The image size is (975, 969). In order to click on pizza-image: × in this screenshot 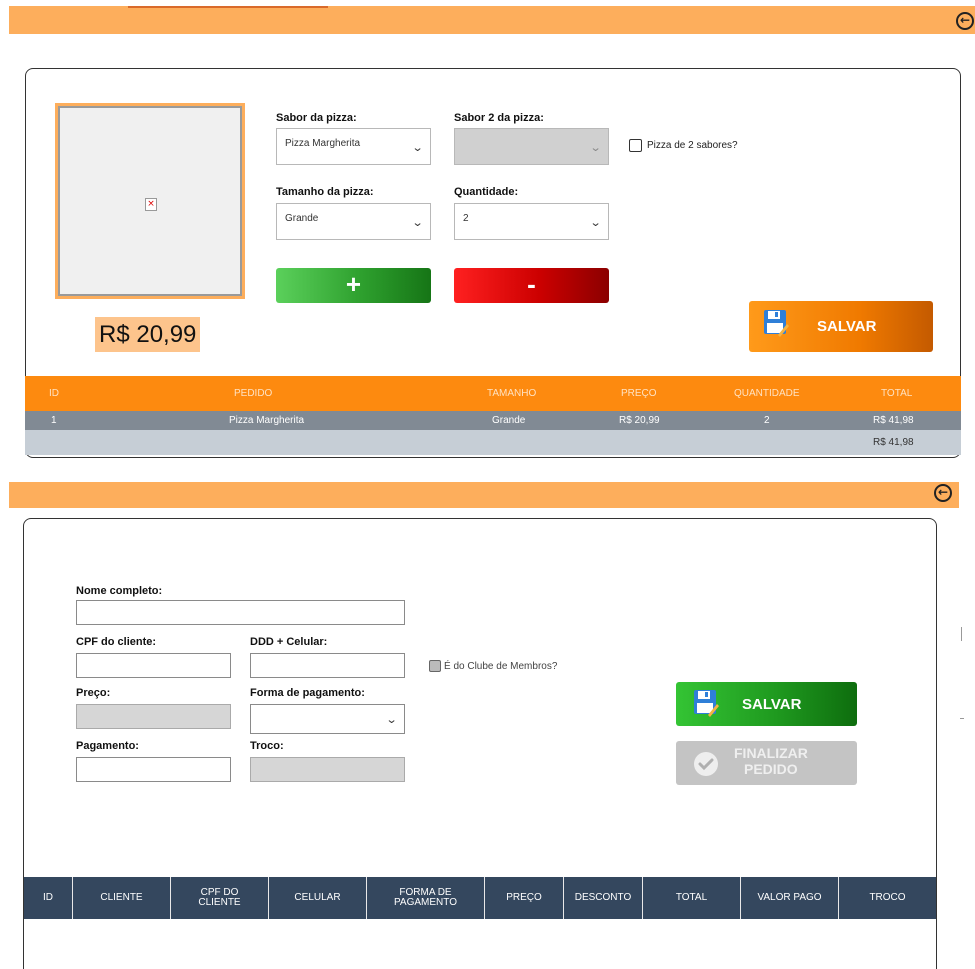, I will do `click(150, 201)`.